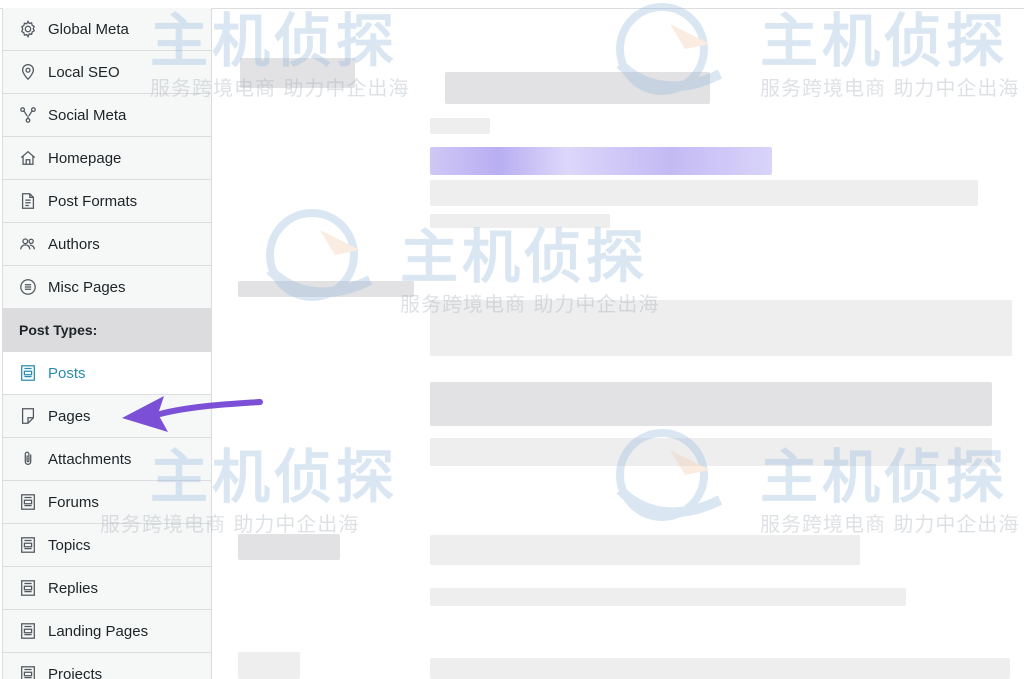  What do you see at coordinates (28, 201) in the screenshot?
I see `document-icon` at bounding box center [28, 201].